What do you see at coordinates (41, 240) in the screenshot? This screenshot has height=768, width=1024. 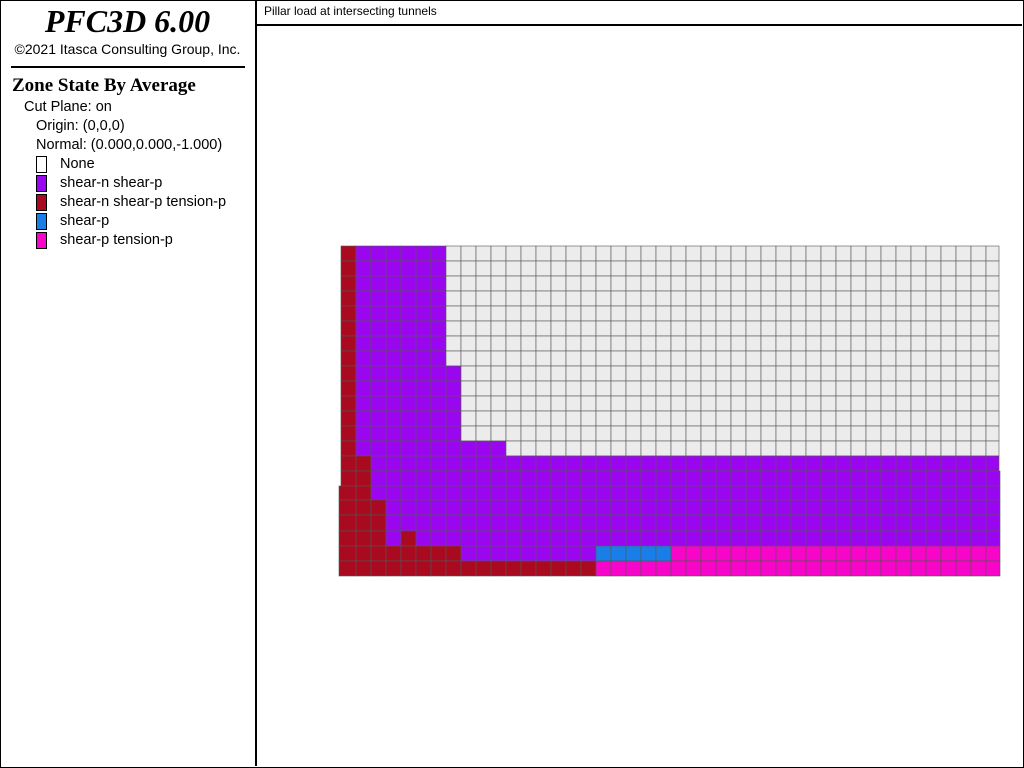 I see `legend-swatch` at bounding box center [41, 240].